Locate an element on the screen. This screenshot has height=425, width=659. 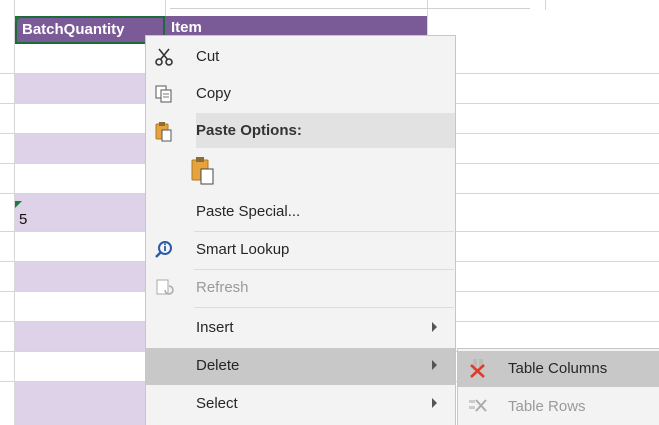
menu-item-label: Smart Lookup is located at coordinates (243, 249).